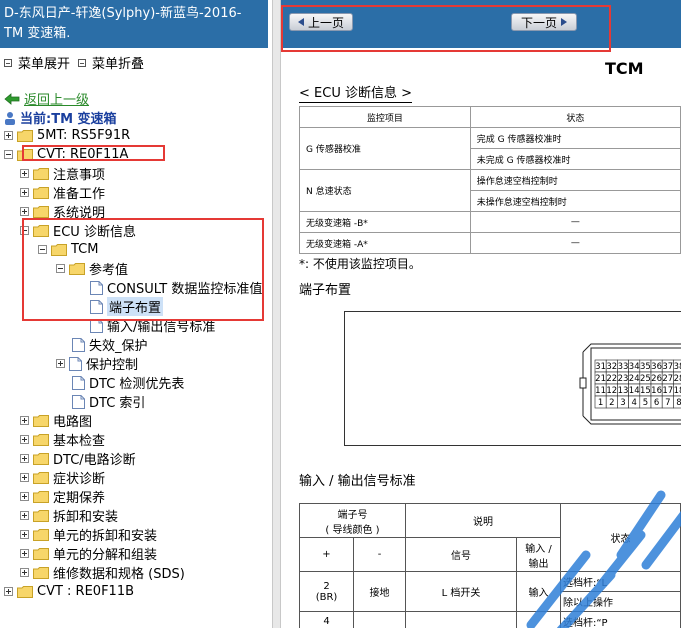 The width and height of the screenshot is (681, 628). I want to click on pin-number: 36, so click(656, 367).